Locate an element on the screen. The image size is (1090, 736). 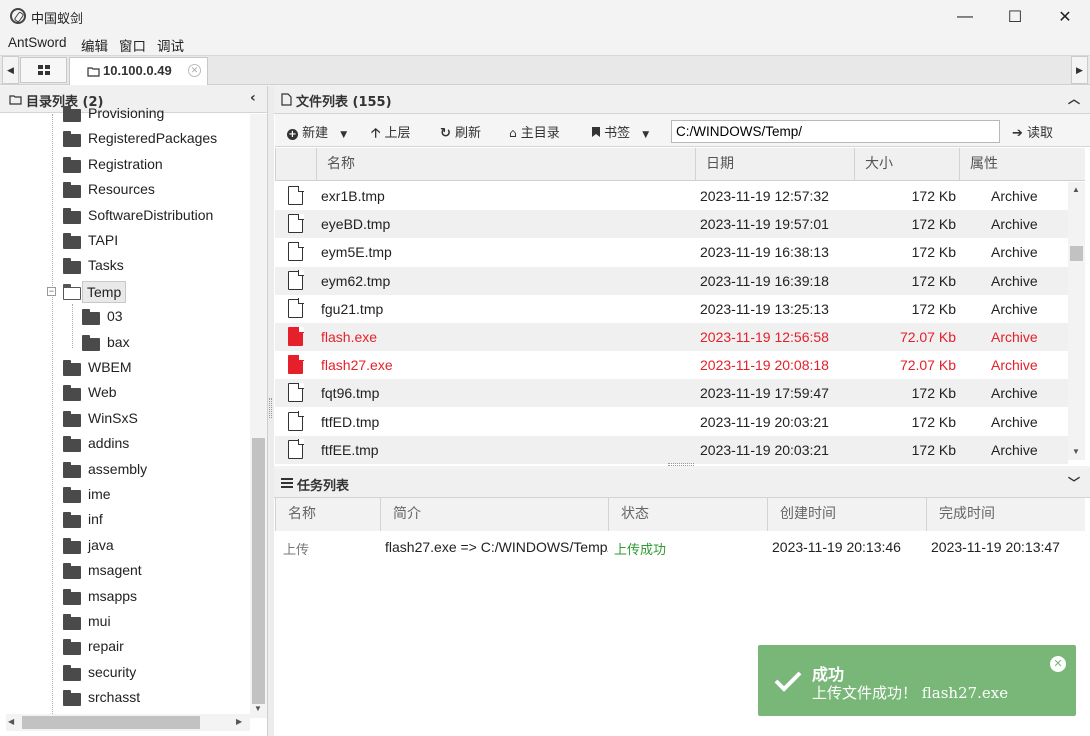
tab-connection: 10.100.0.49 ✕ is located at coordinates (138, 71).